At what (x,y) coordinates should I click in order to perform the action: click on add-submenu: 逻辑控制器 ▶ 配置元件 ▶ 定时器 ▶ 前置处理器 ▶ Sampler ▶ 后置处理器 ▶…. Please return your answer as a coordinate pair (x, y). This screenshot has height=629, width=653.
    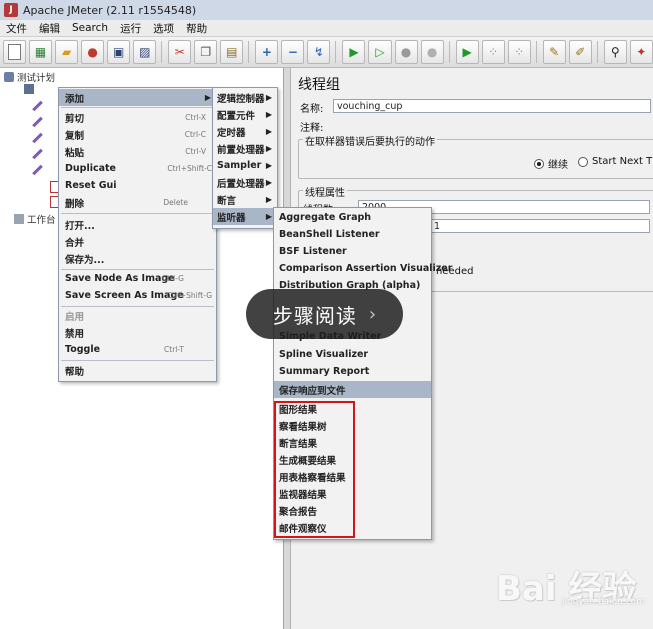
    Looking at the image, I should click on (245, 158).